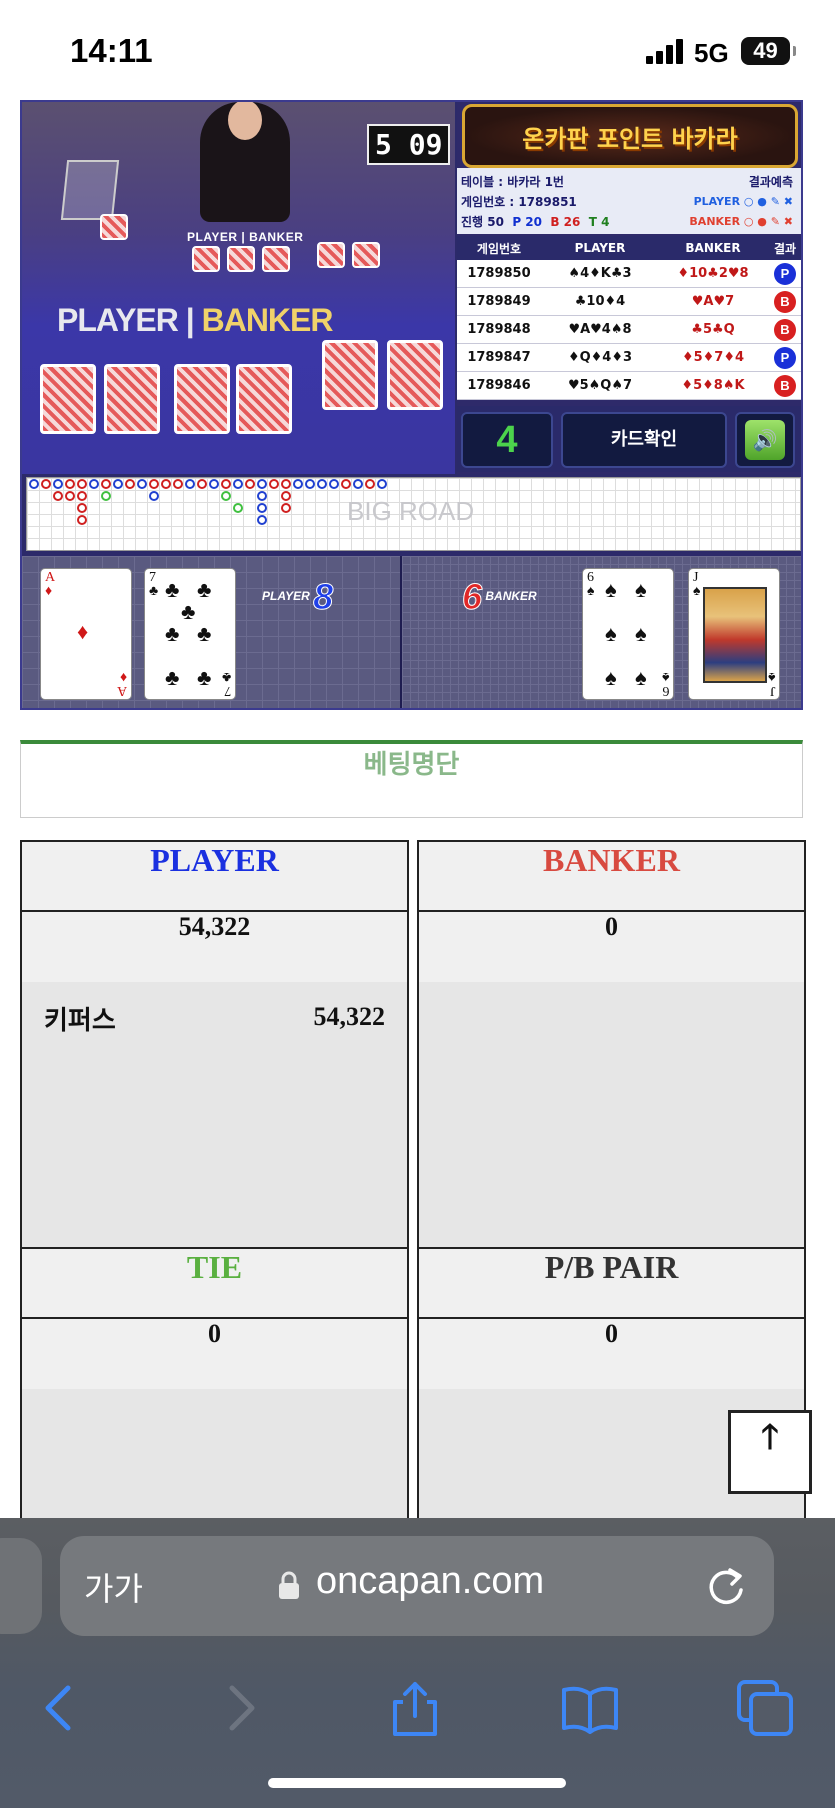 This screenshot has height=1808, width=835. What do you see at coordinates (644, 440) in the screenshot?
I see `card-check-button: 카드확인` at bounding box center [644, 440].